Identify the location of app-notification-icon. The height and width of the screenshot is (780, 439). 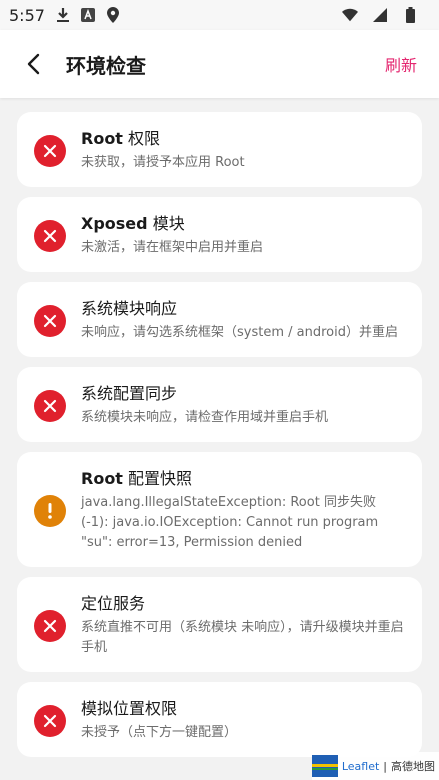
(88, 15).